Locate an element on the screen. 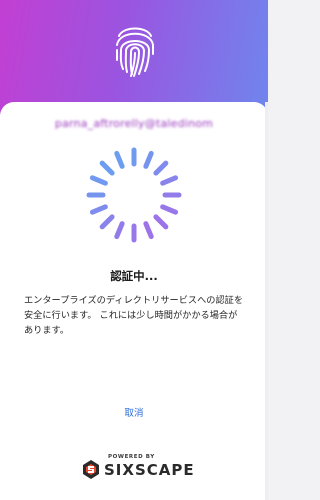 The height and width of the screenshot is (500, 320). card-edge is located at coordinates (266, 301).